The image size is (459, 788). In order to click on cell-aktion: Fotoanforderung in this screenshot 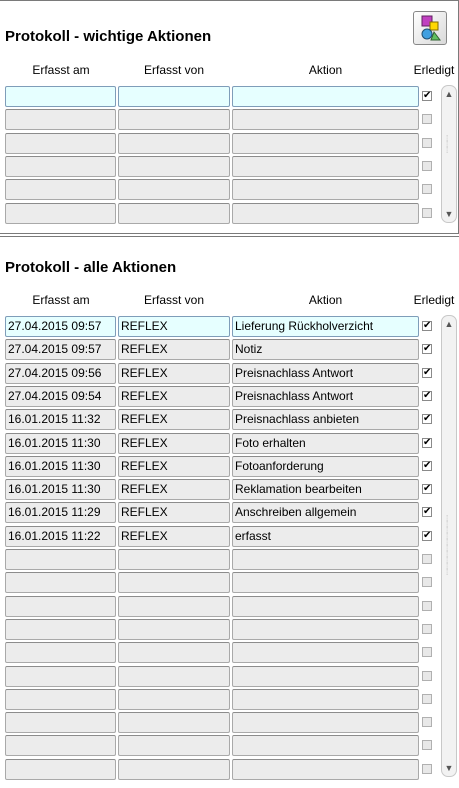, I will do `click(325, 466)`.